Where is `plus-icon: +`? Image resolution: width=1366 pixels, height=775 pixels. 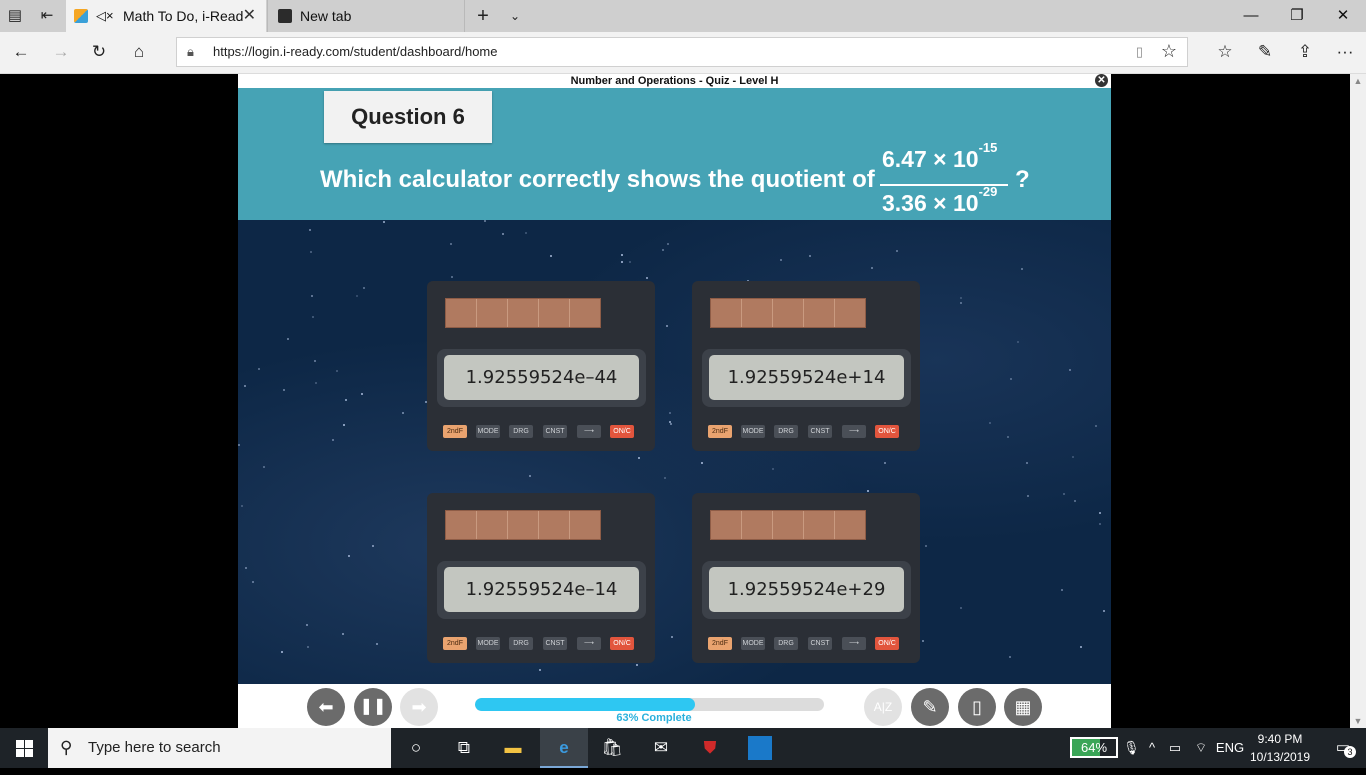 plus-icon: + is located at coordinates (483, 16).